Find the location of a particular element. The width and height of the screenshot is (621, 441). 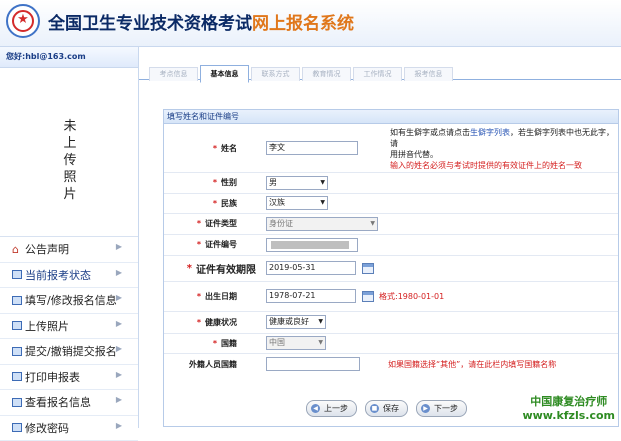

tab-contact: 联系方式 is located at coordinates (275, 74).